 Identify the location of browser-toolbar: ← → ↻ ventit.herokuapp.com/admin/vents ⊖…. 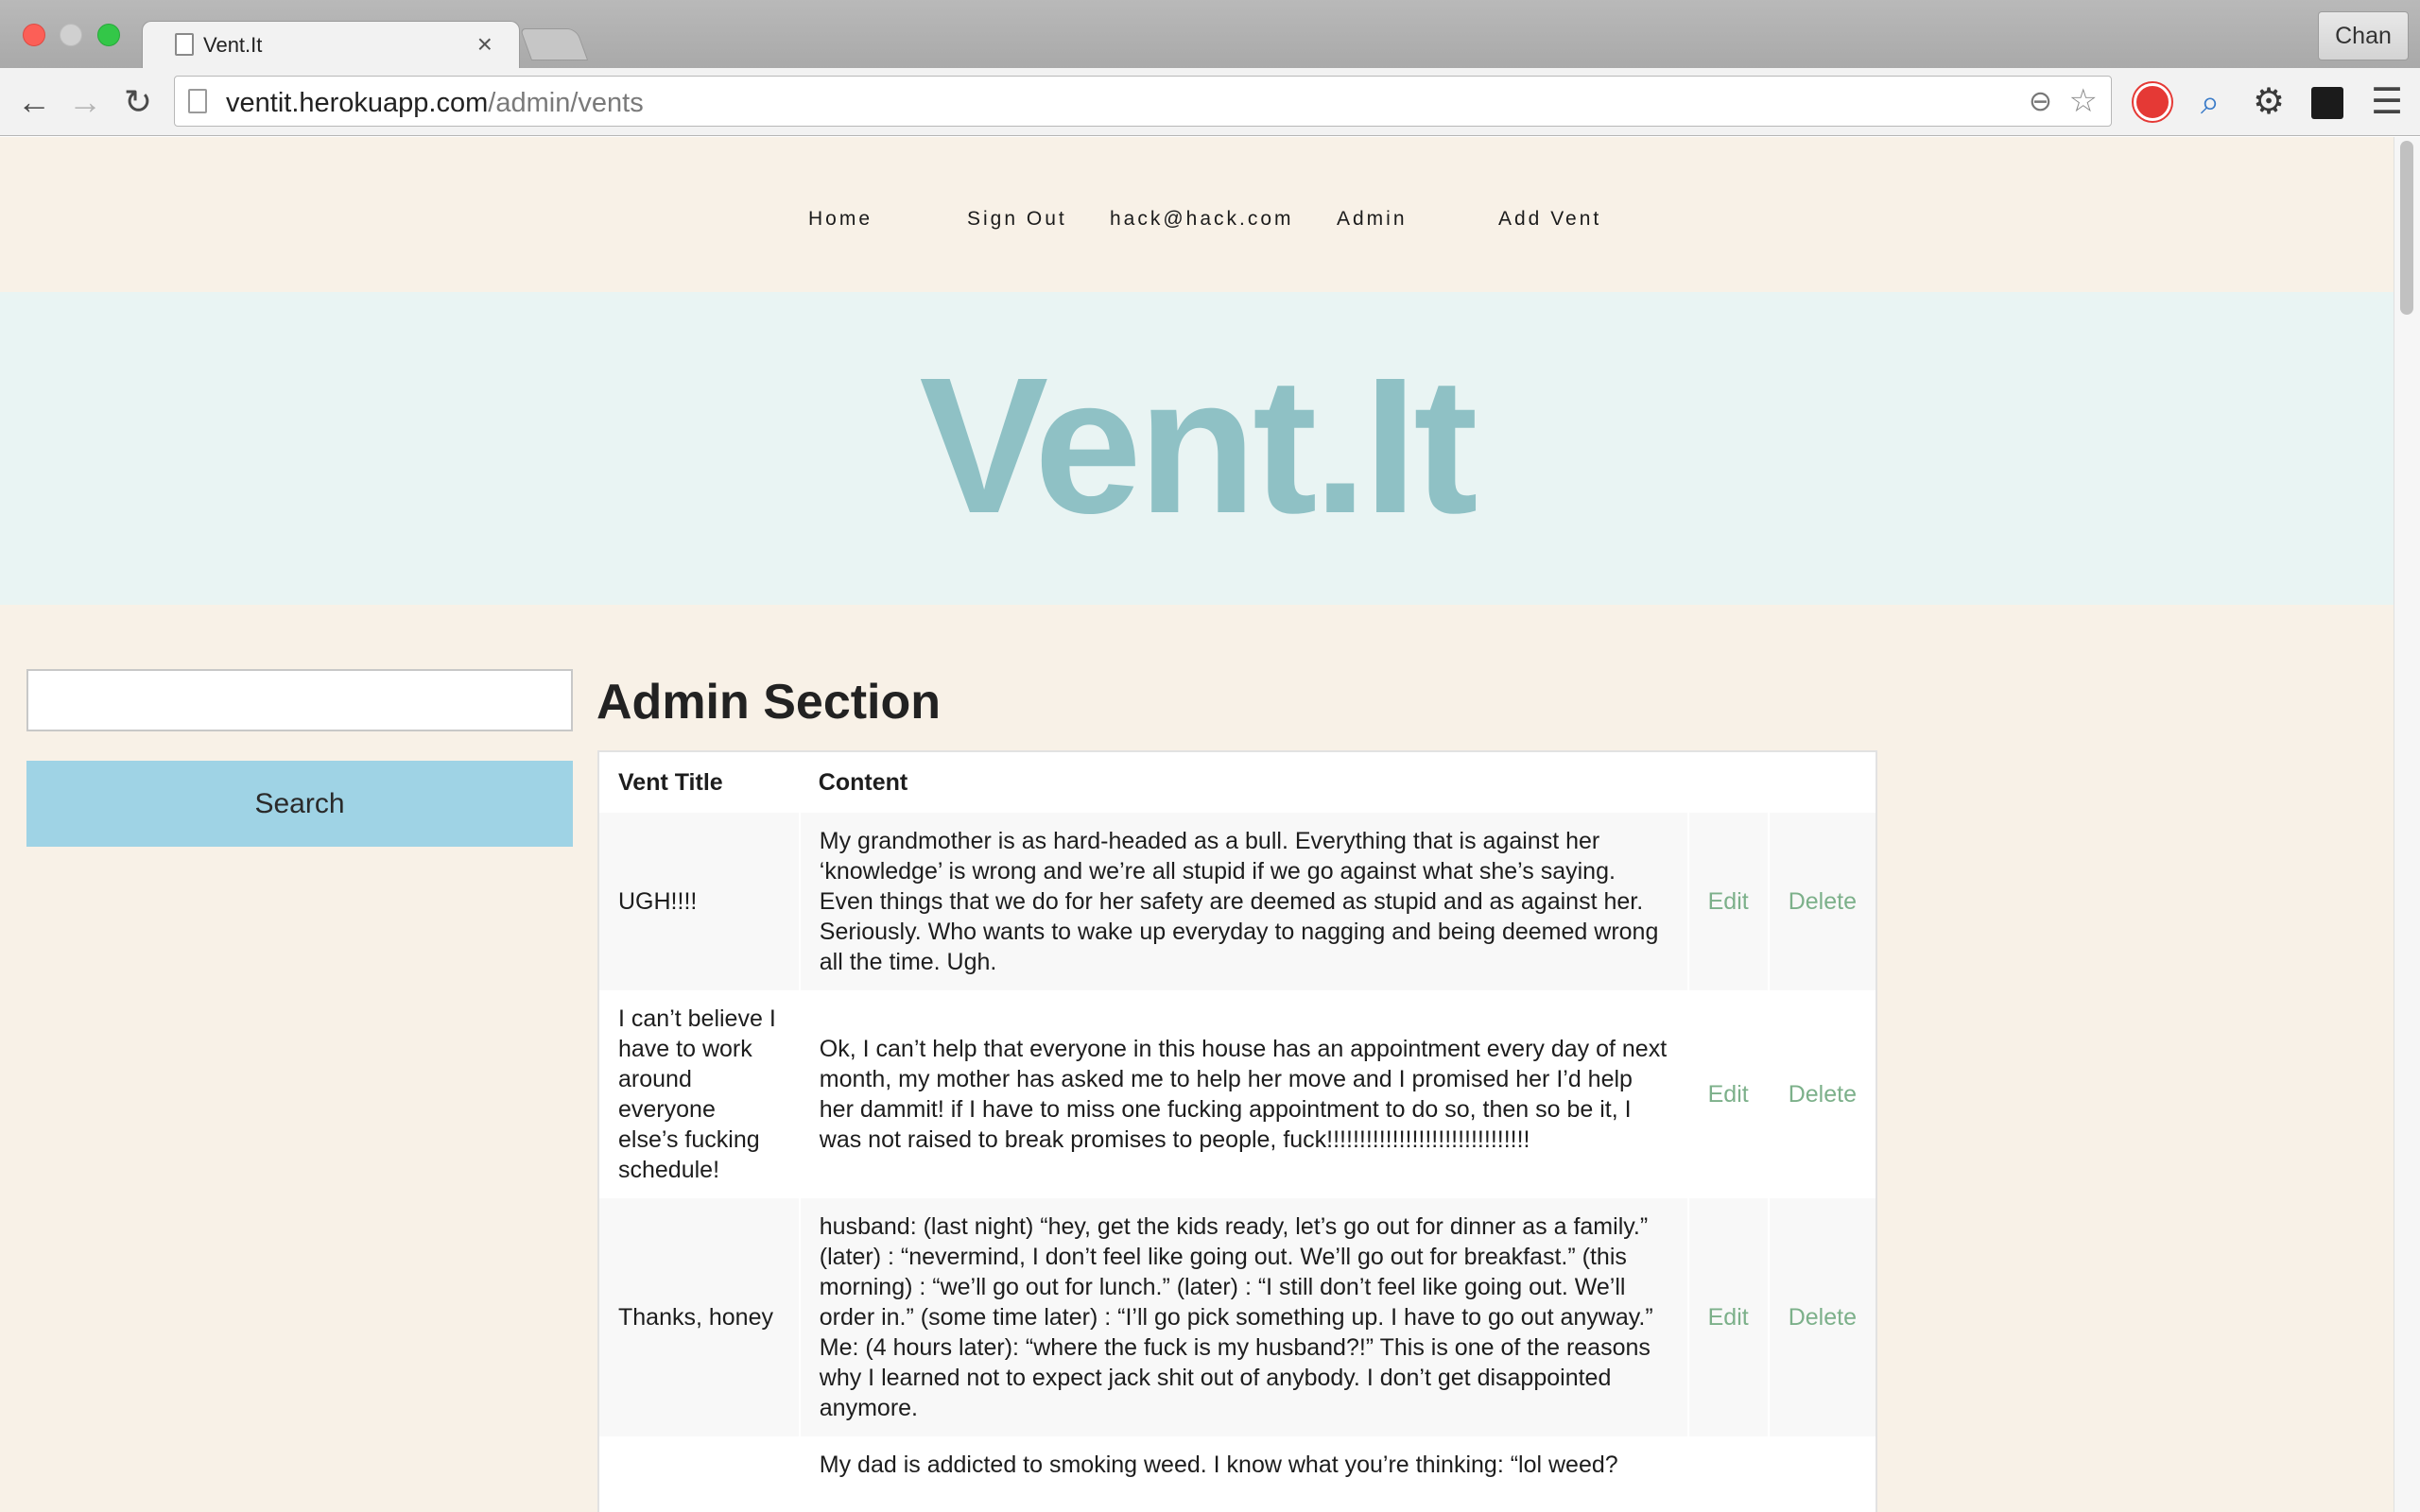
(1210, 102).